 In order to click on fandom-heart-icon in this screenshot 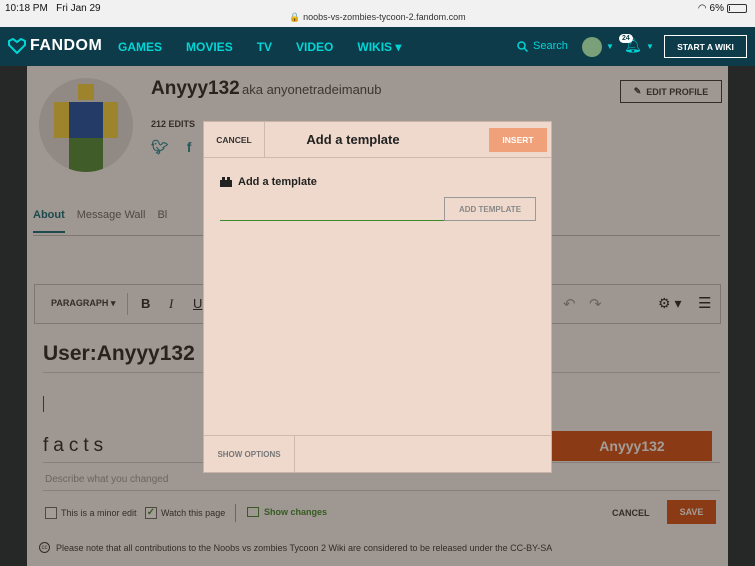, I will do `click(17, 46)`.